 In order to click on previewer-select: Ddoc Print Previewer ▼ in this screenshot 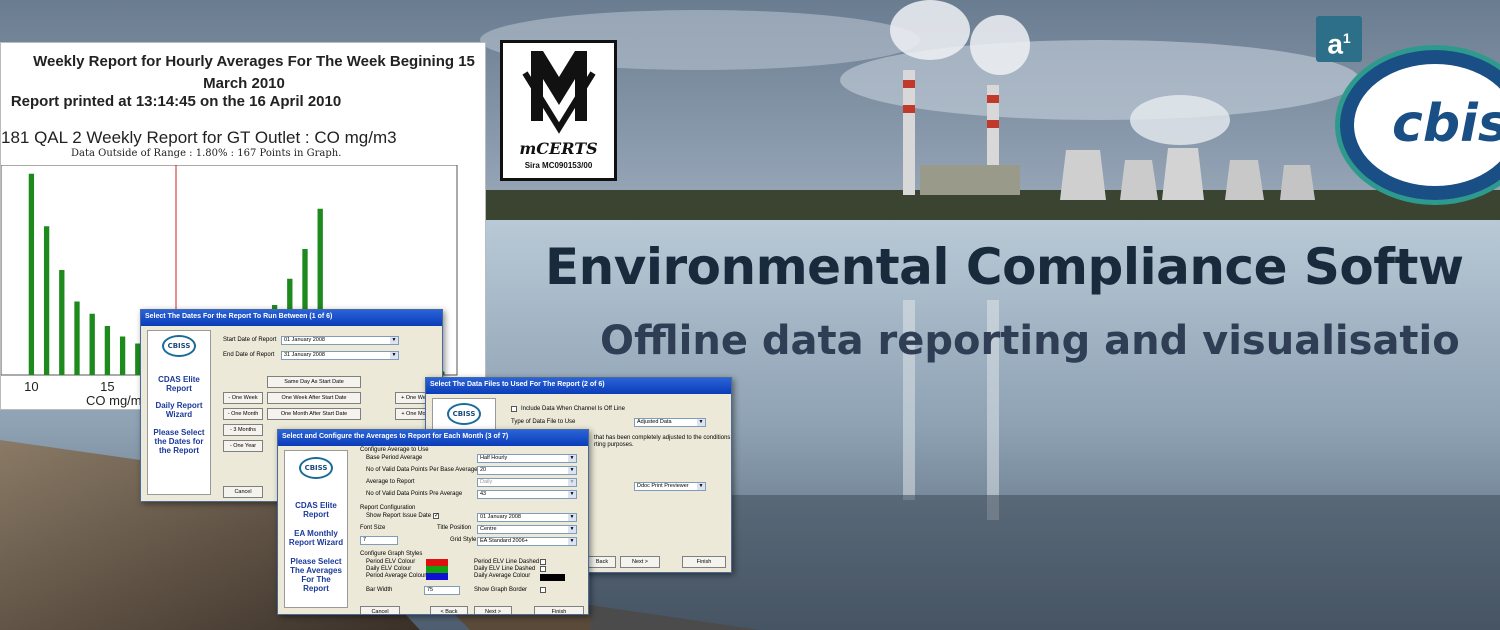, I will do `click(670, 486)`.